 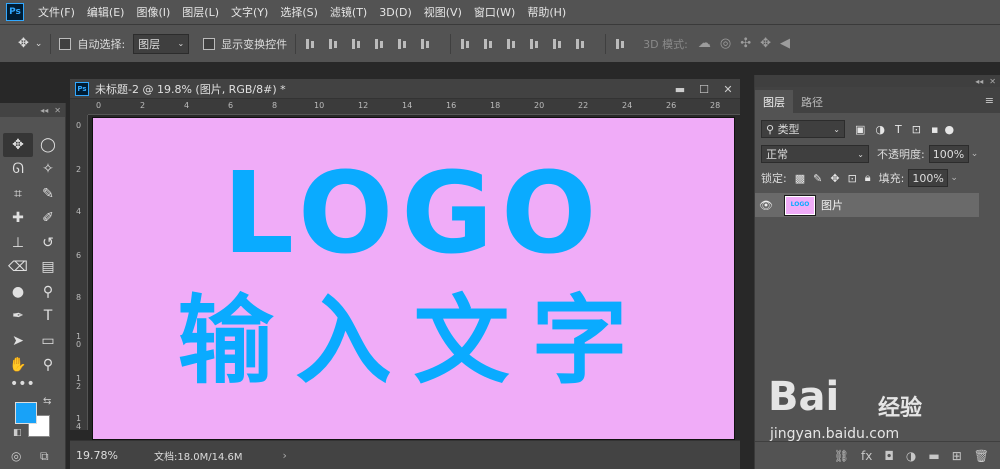 What do you see at coordinates (916, 129) in the screenshot?
I see `shape-filter-icon: ⊡` at bounding box center [916, 129].